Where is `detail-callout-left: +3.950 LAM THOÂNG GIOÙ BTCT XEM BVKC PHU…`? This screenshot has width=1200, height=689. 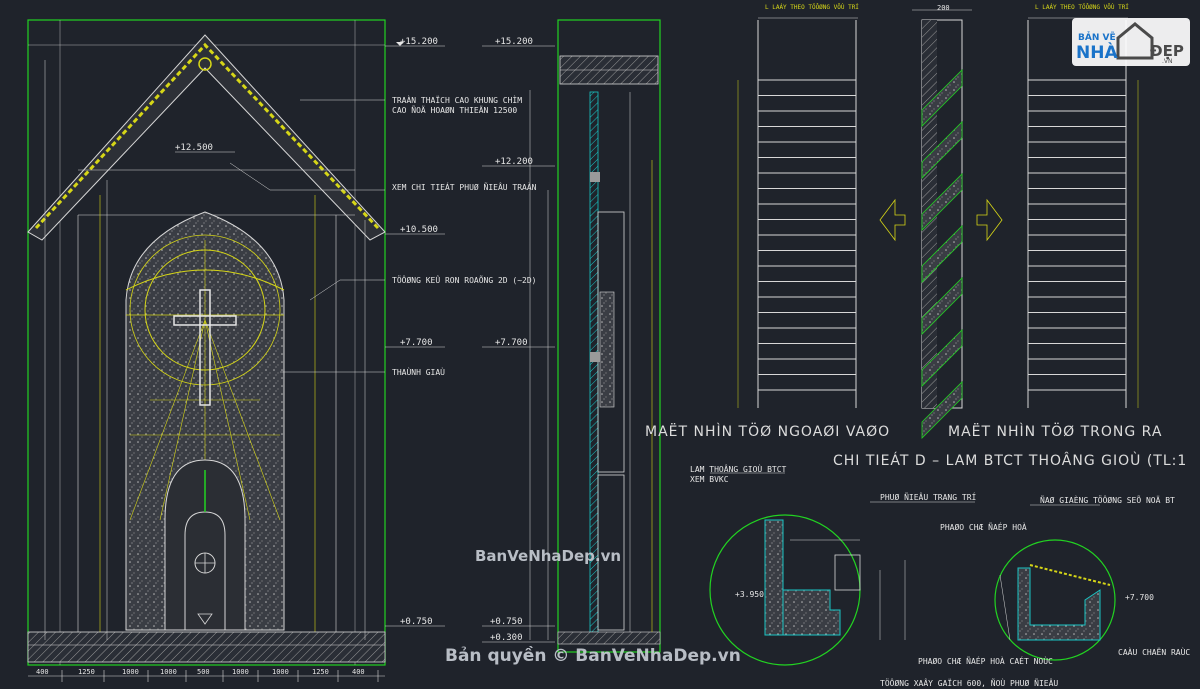
detail-callout-left: +3.950 LAM THOÂNG GIOÙ BTCT XEM BVKC PHU… is located at coordinates (833, 564).